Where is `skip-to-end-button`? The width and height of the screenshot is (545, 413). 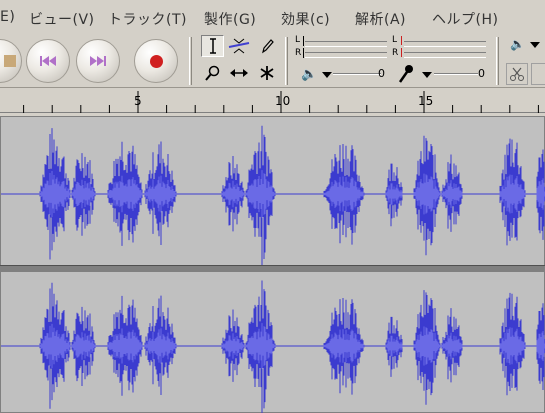
skip-to-end-button is located at coordinates (98, 61).